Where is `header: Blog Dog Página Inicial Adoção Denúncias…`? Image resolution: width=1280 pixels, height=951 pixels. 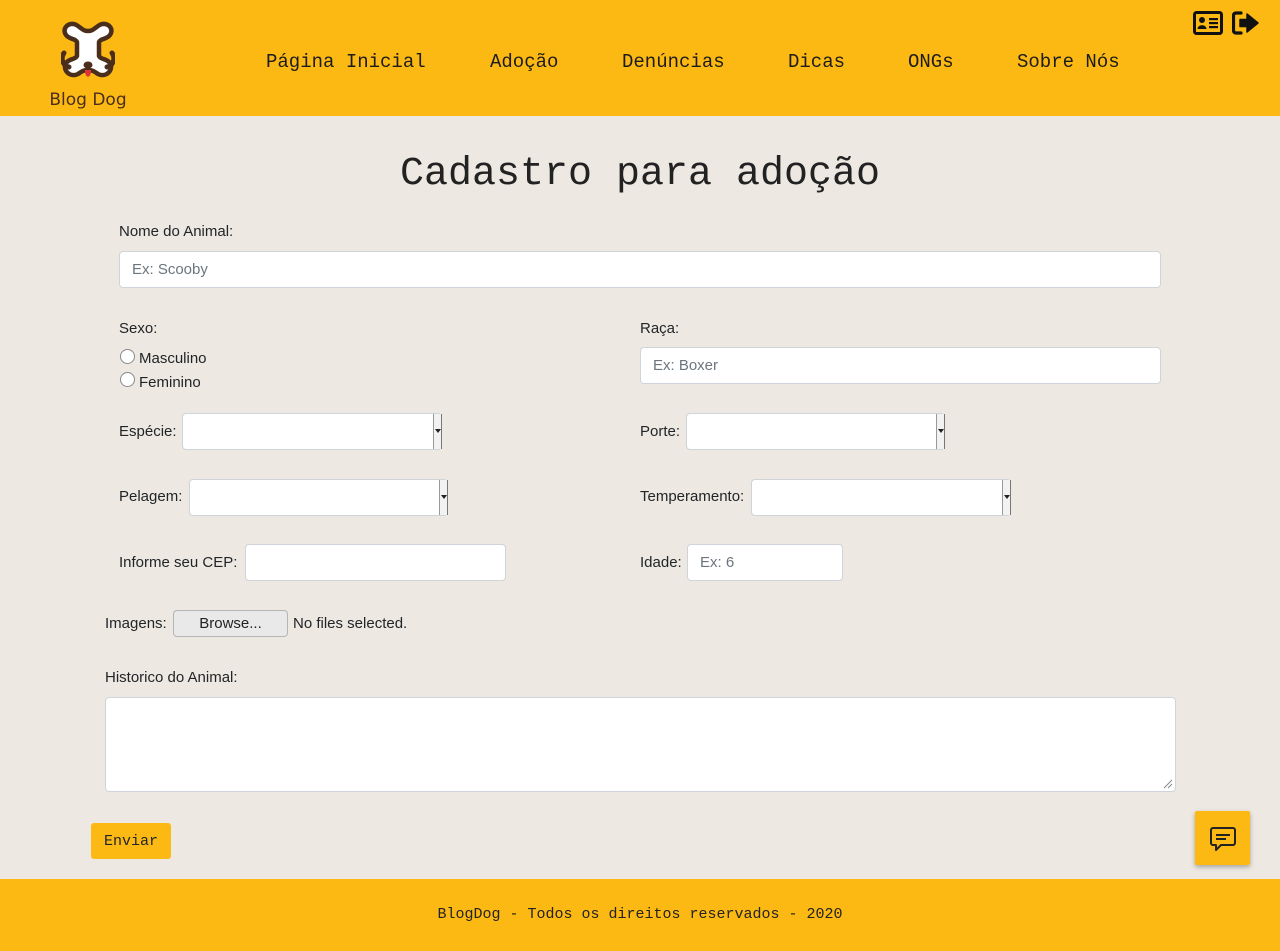
header: Blog Dog Página Inicial Adoção Denúncias… is located at coordinates (640, 58).